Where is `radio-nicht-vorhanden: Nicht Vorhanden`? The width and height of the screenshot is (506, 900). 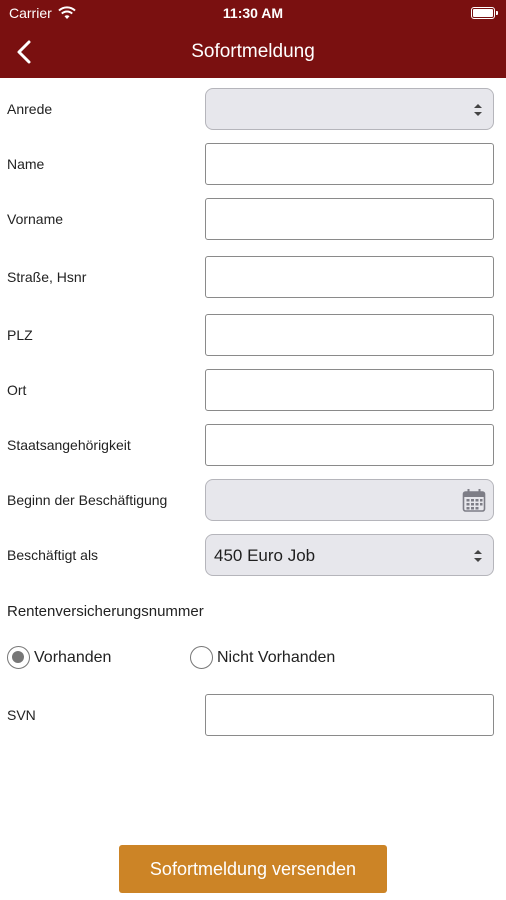 radio-nicht-vorhanden: Nicht Vorhanden is located at coordinates (262, 657).